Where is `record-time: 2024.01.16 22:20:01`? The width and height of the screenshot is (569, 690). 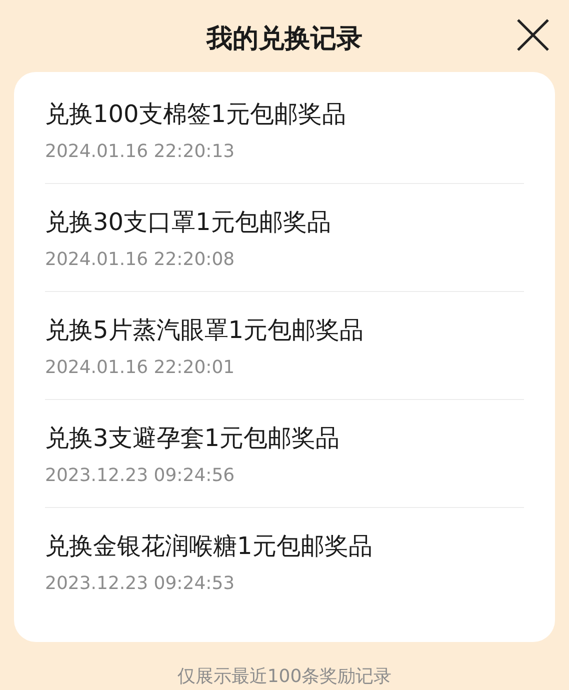
record-time: 2024.01.16 22:20:01 is located at coordinates (140, 368).